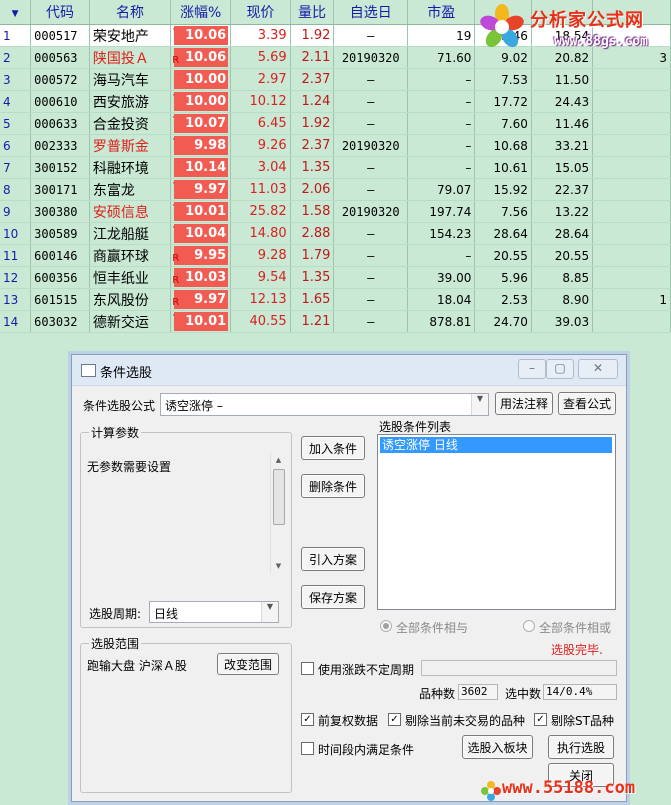 This screenshot has width=671, height=805. What do you see at coordinates (562, 277) in the screenshot?
I see `pe2-value: 8.85` at bounding box center [562, 277].